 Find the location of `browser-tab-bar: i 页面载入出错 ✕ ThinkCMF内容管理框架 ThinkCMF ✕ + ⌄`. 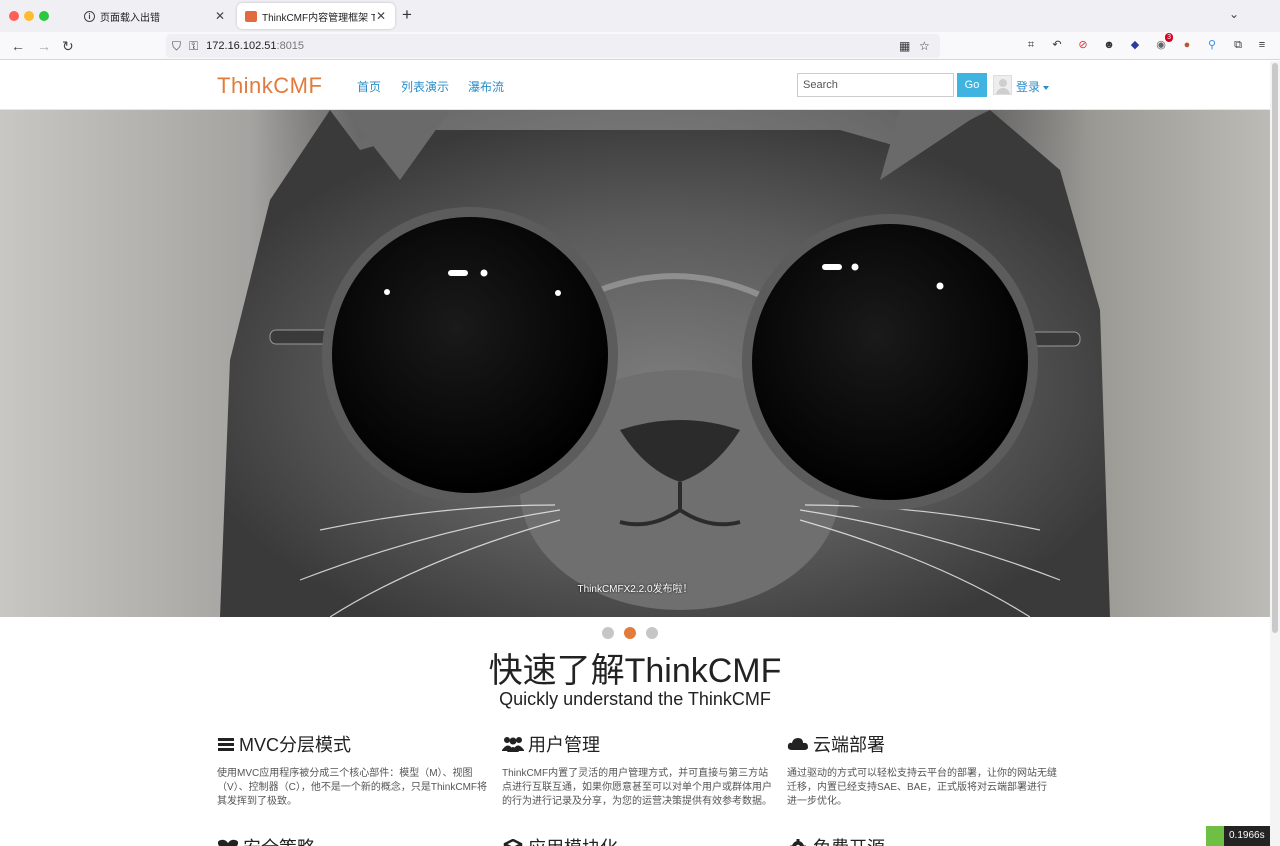

browser-tab-bar: i 页面载入出错 ✕ ThinkCMF内容管理框架 ThinkCMF ✕ + ⌄ is located at coordinates (640, 16).